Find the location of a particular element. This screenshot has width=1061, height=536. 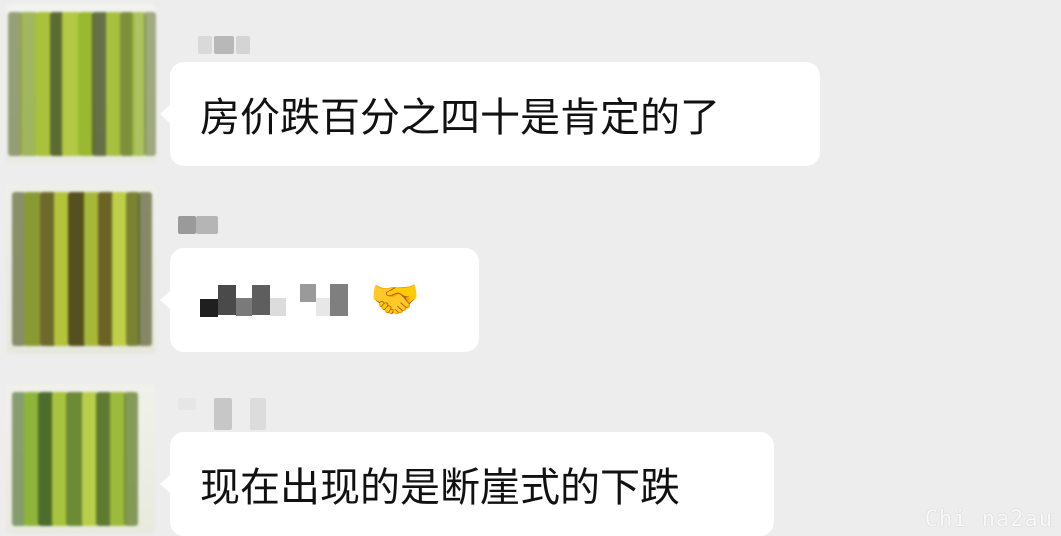

message-text: 房价跌百分之四十是肯定的了 is located at coordinates (460, 118).